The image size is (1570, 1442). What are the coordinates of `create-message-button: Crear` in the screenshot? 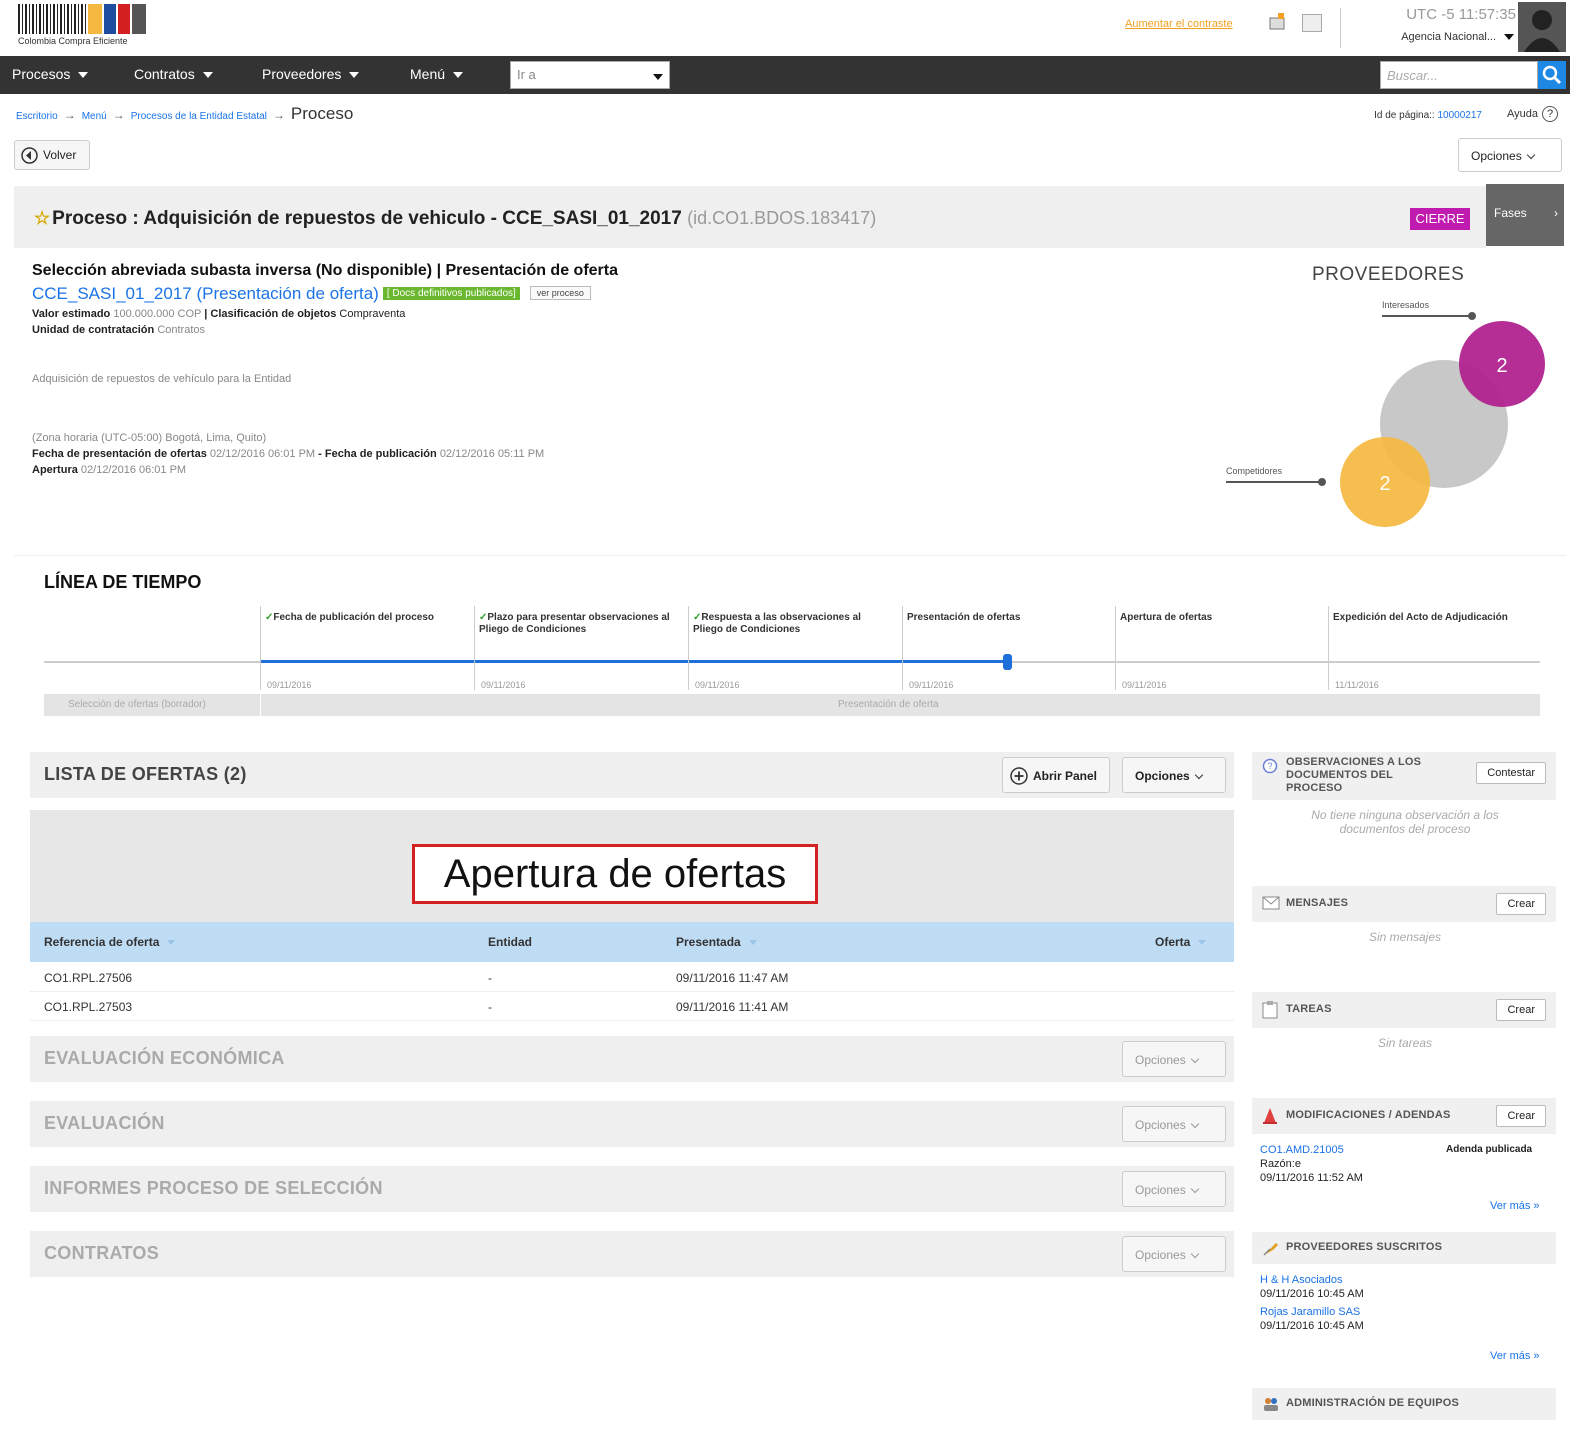 It's located at (1521, 904).